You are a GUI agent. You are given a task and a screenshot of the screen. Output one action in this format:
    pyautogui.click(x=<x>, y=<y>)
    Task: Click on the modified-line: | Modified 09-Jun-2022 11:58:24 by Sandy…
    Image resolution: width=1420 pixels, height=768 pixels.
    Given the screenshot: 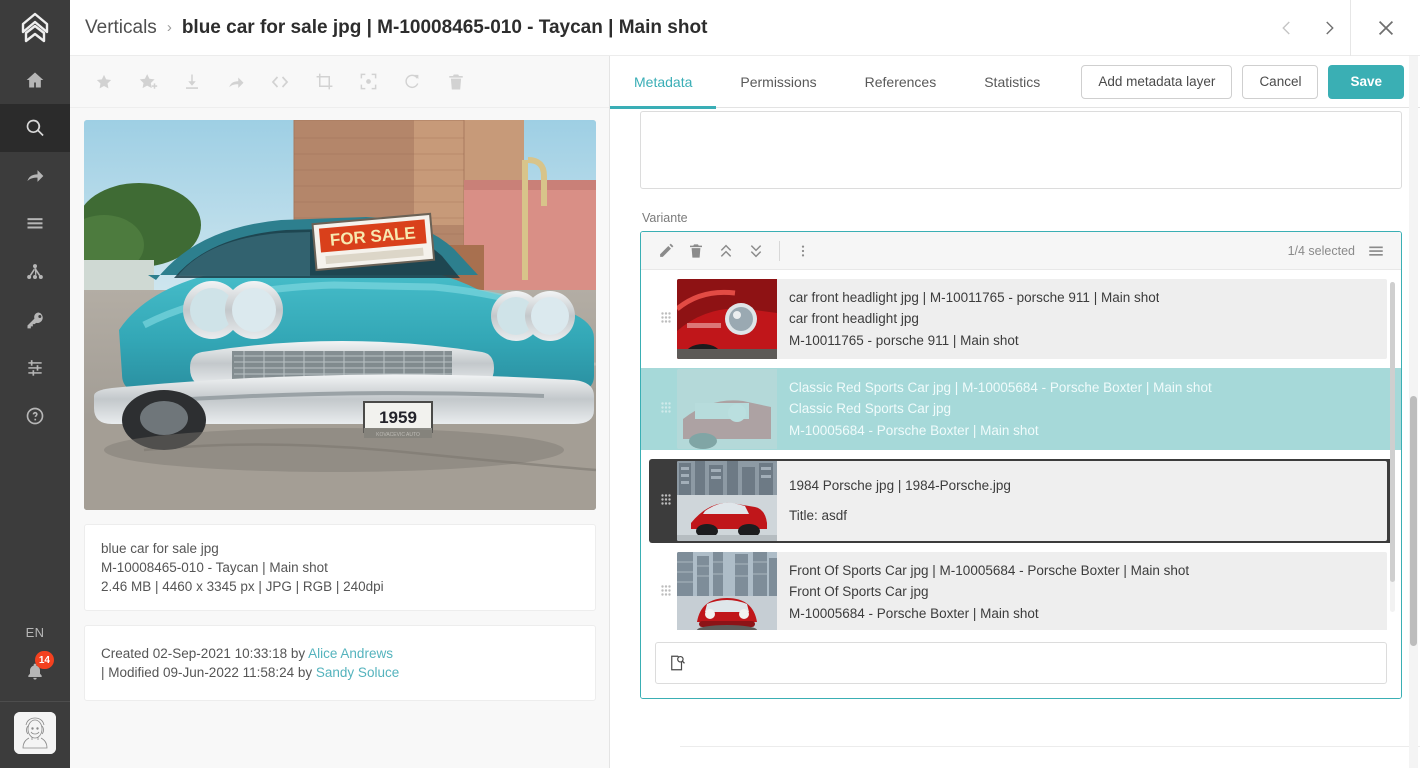 What is the action you would take?
    pyautogui.click(x=340, y=672)
    